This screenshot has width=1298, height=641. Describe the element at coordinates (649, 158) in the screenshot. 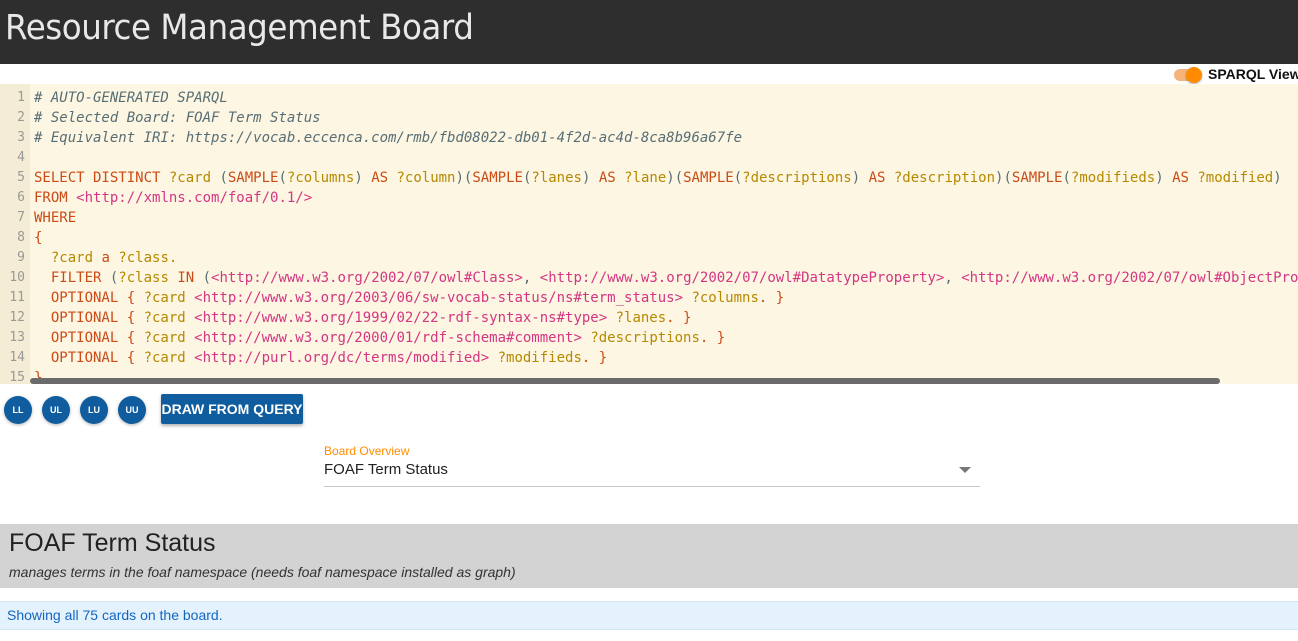

I see `code-line: 4` at that location.